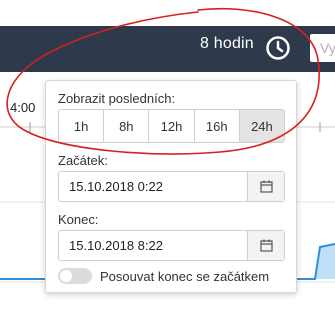 This screenshot has width=335, height=325. I want to click on range-button-16h: 16h, so click(217, 126).